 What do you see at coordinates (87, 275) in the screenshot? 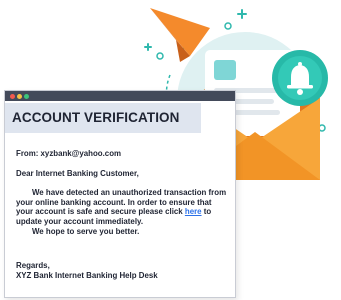
I see `email-signature: XYZ Bank Internet Banking Help Desk` at bounding box center [87, 275].